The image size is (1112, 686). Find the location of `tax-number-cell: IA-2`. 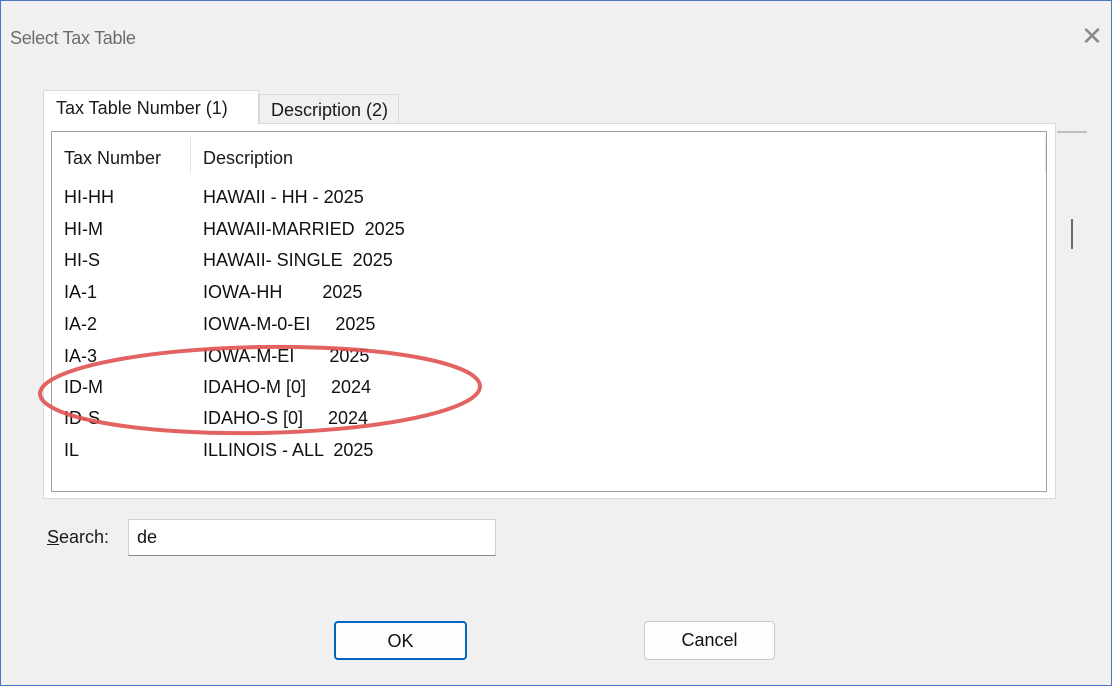

tax-number-cell: IA-2 is located at coordinates (81, 324).